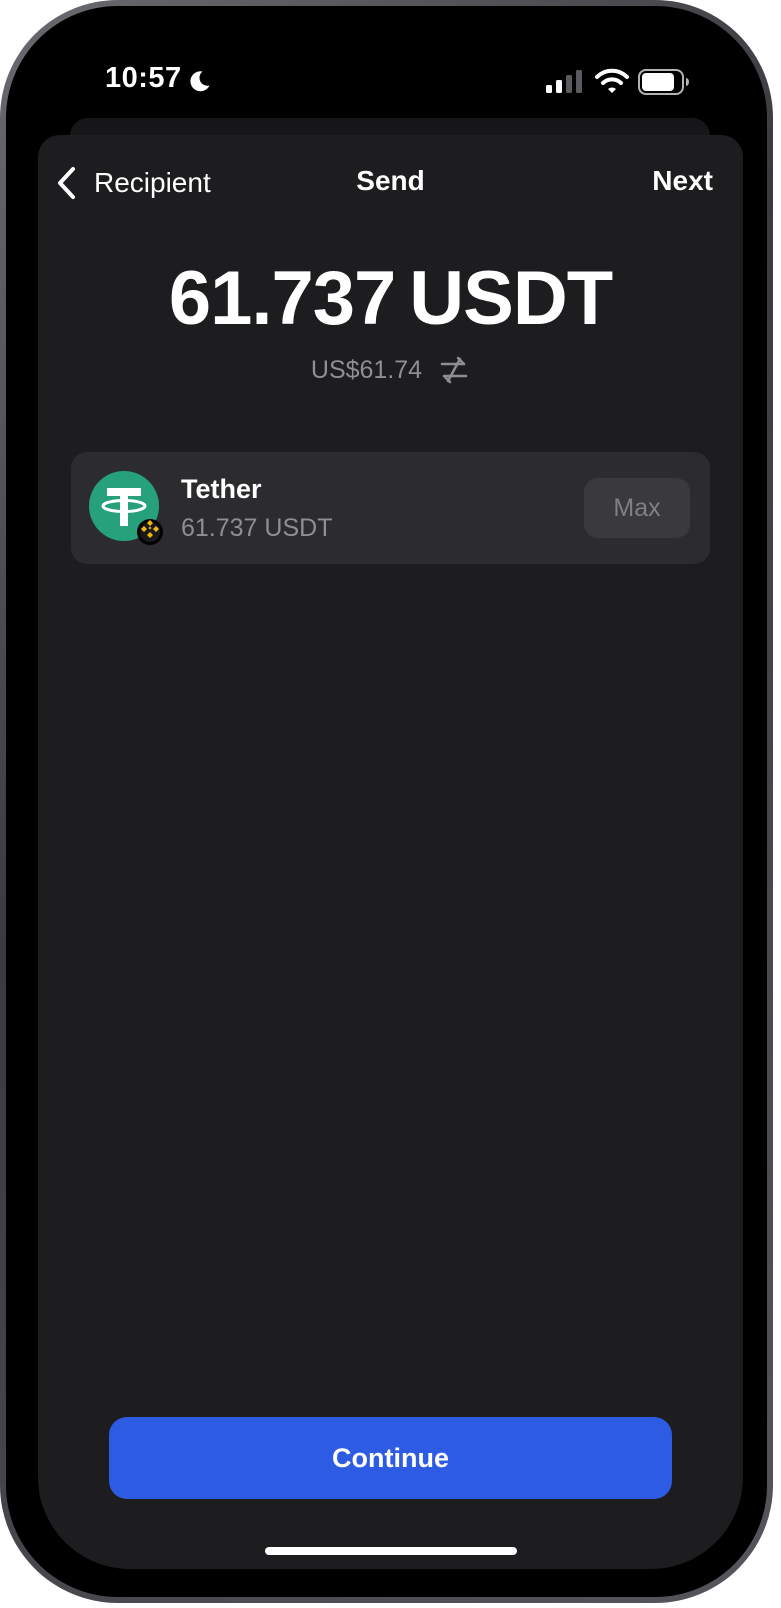 This screenshot has height=1608, width=781. I want to click on asset-selector: Tether 61.737 USDT Max, so click(390, 508).